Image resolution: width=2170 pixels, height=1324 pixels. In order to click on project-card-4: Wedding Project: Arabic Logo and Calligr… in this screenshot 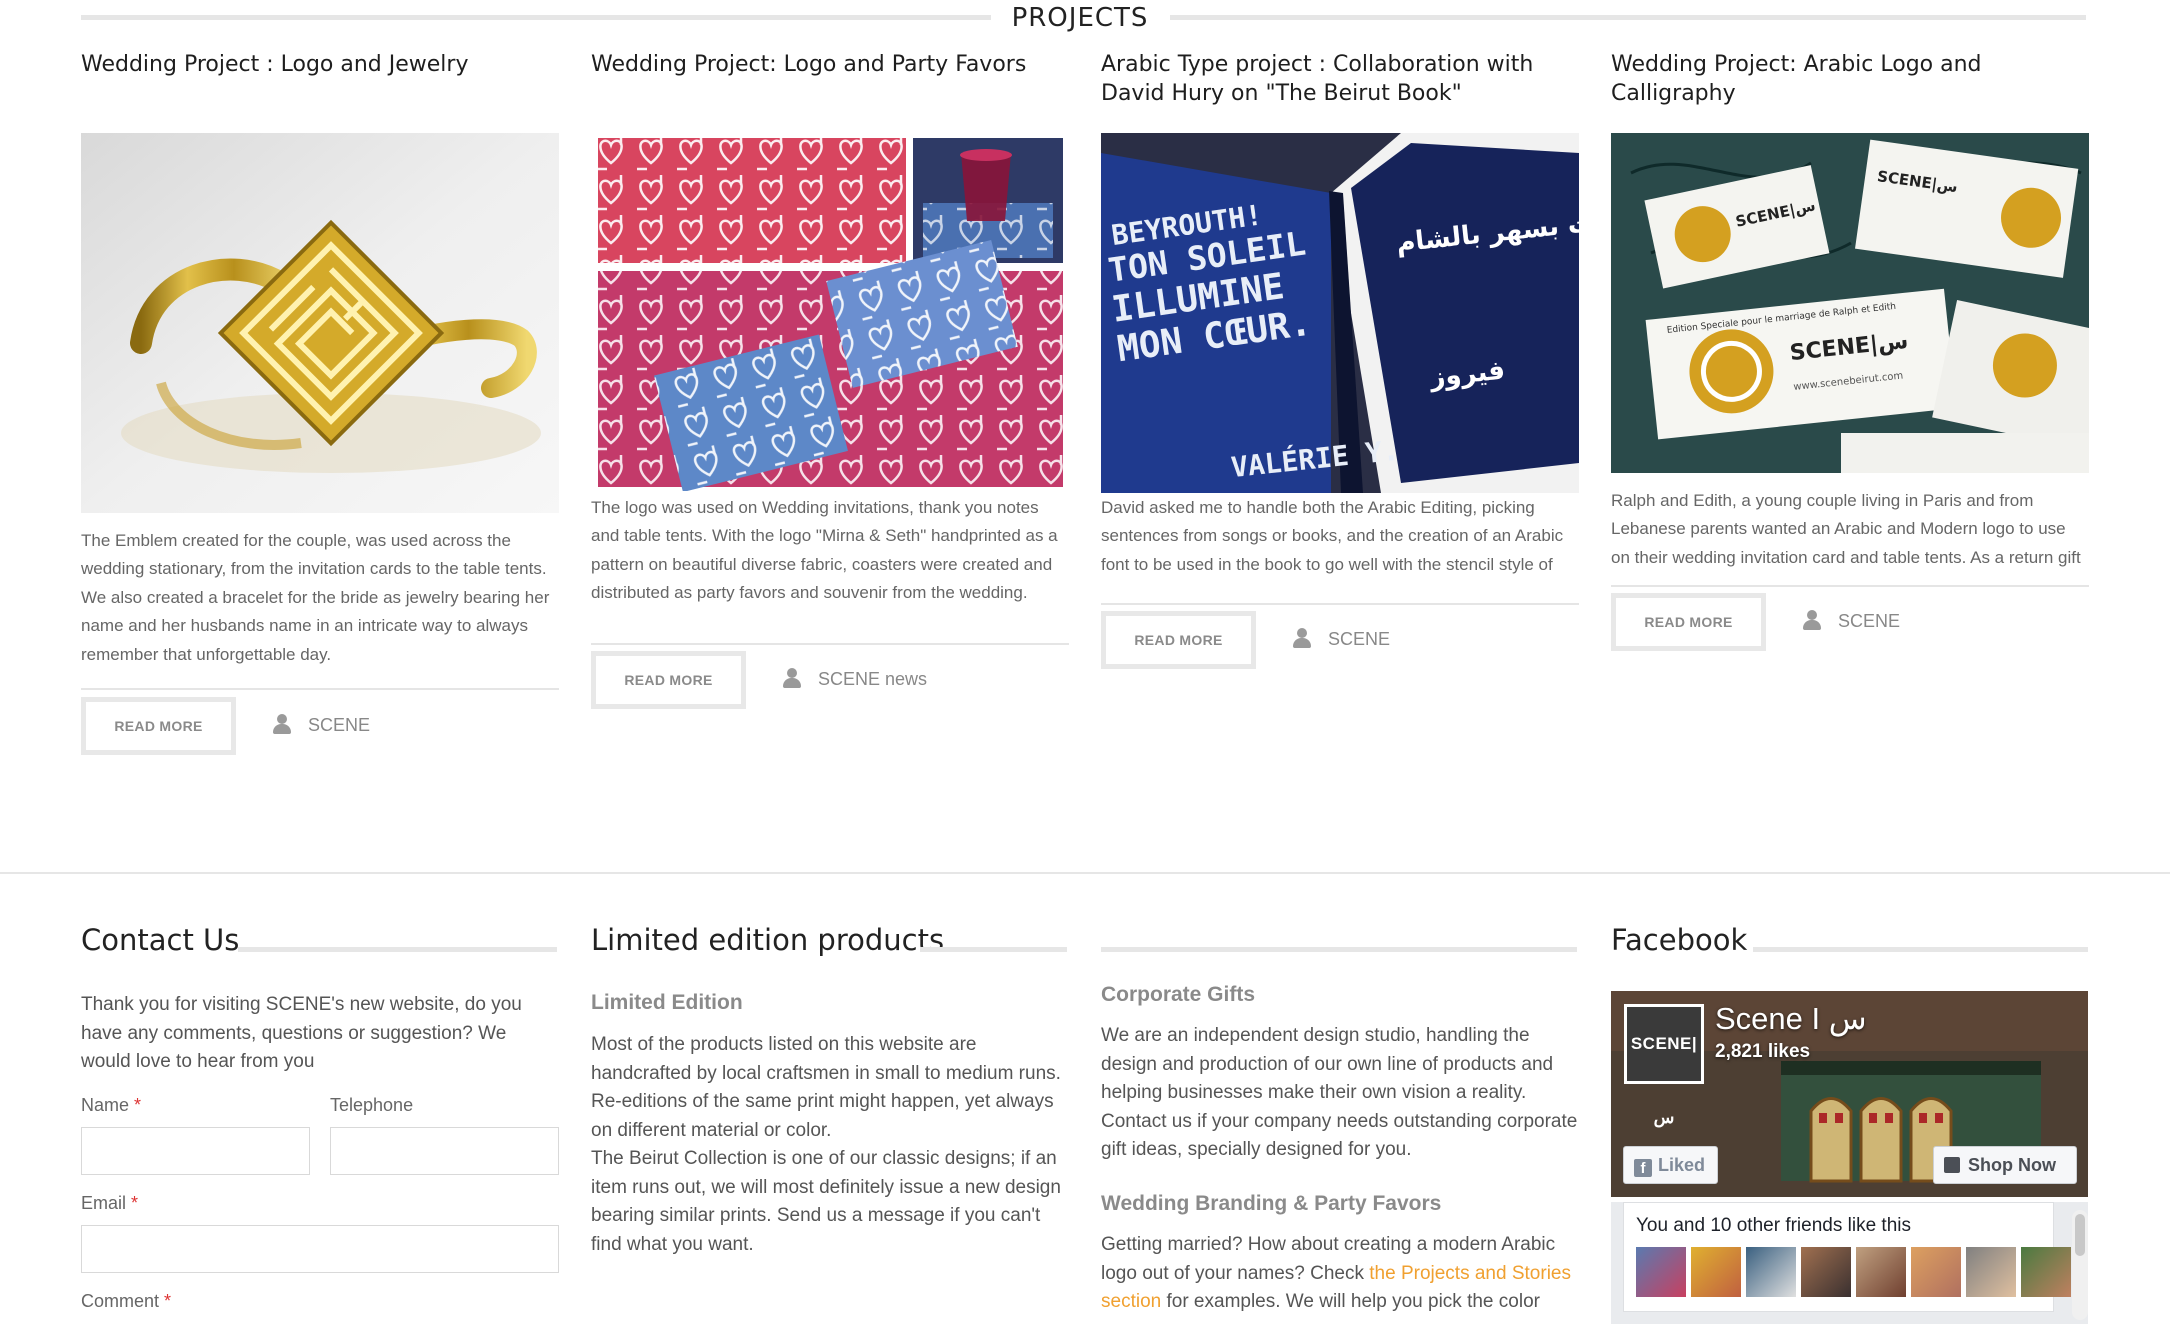, I will do `click(1850, 79)`.